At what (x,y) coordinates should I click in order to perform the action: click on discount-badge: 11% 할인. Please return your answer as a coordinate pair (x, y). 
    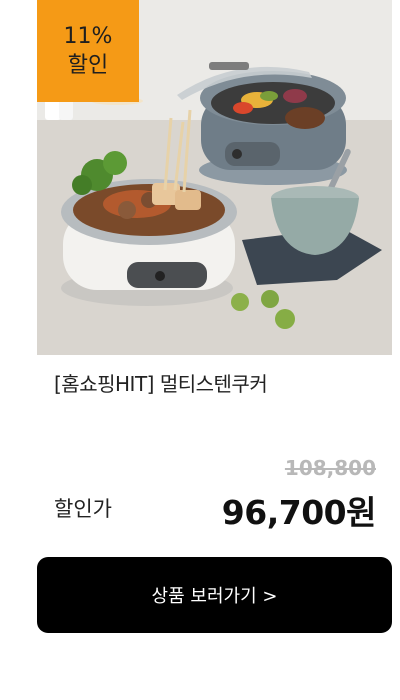
    Looking at the image, I should click on (88, 51).